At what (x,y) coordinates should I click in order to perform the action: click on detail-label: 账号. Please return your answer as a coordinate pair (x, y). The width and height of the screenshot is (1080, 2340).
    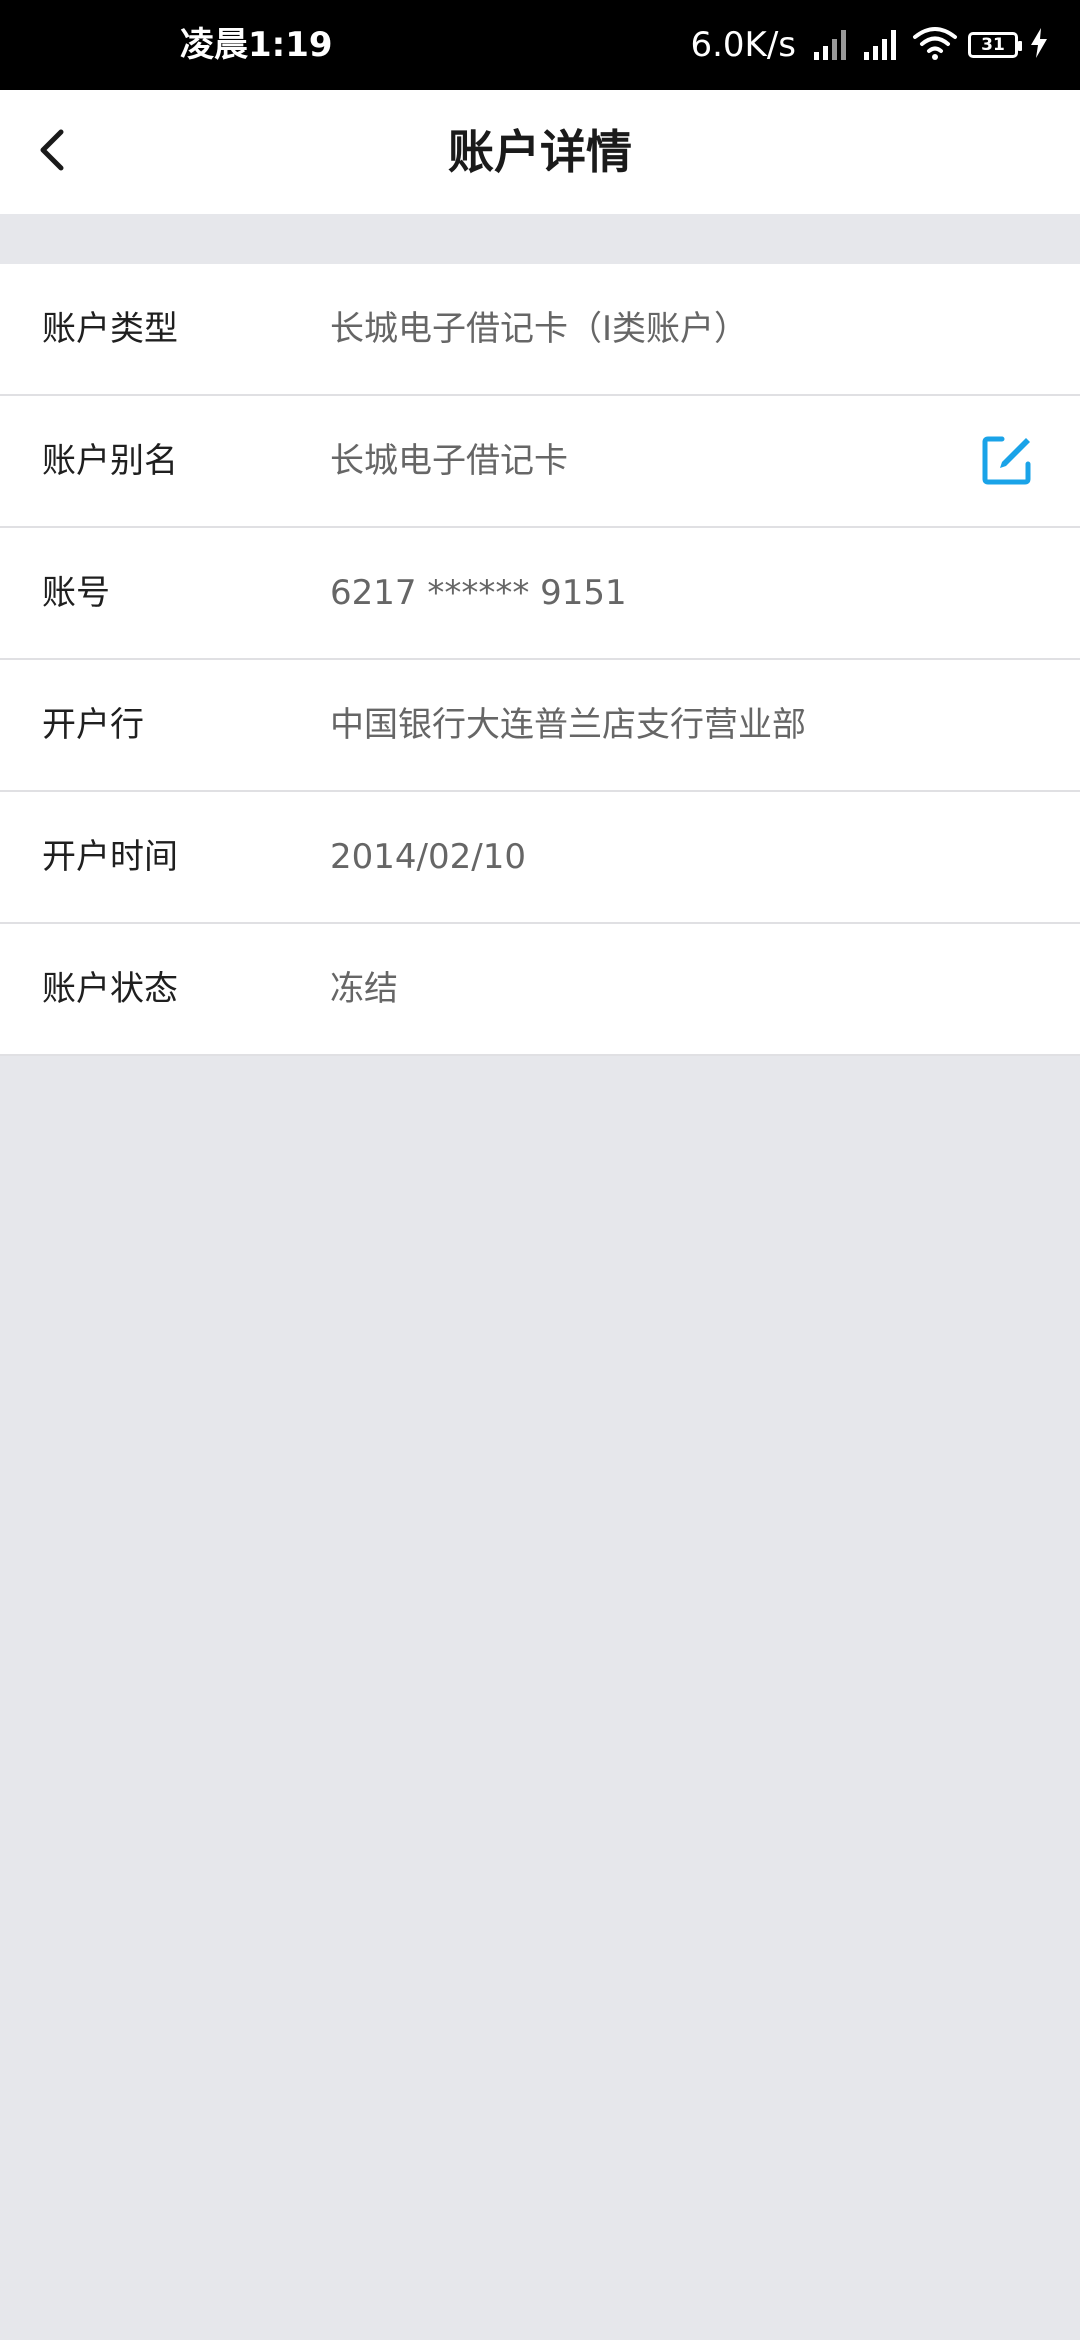
    Looking at the image, I should click on (76, 593).